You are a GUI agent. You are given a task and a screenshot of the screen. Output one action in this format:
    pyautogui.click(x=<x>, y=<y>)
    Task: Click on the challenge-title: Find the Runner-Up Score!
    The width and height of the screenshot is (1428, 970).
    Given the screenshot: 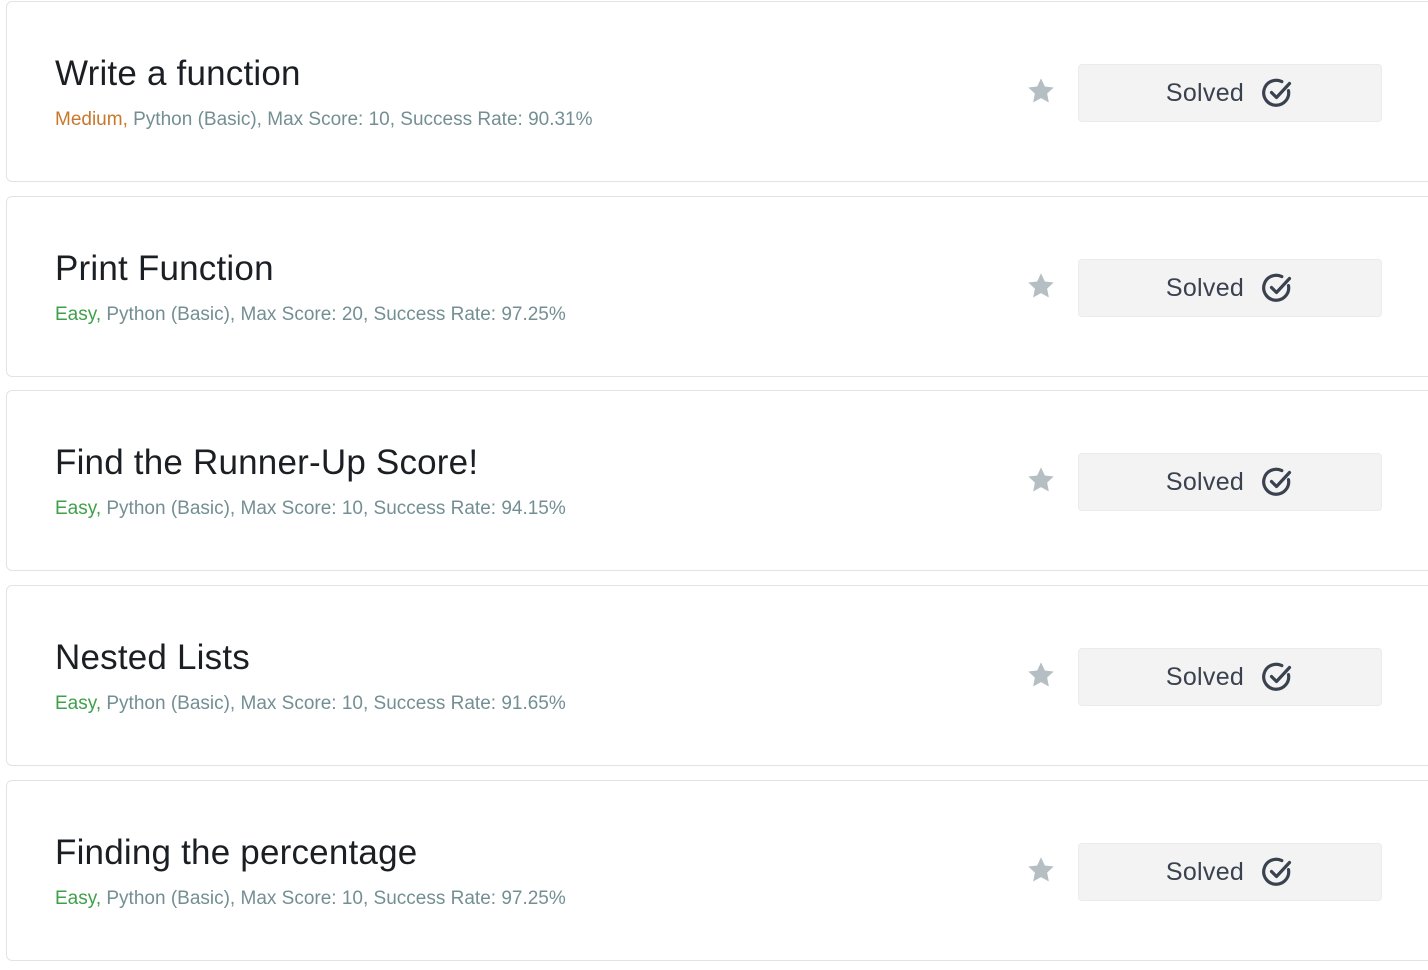 What is the action you would take?
    pyautogui.click(x=266, y=463)
    